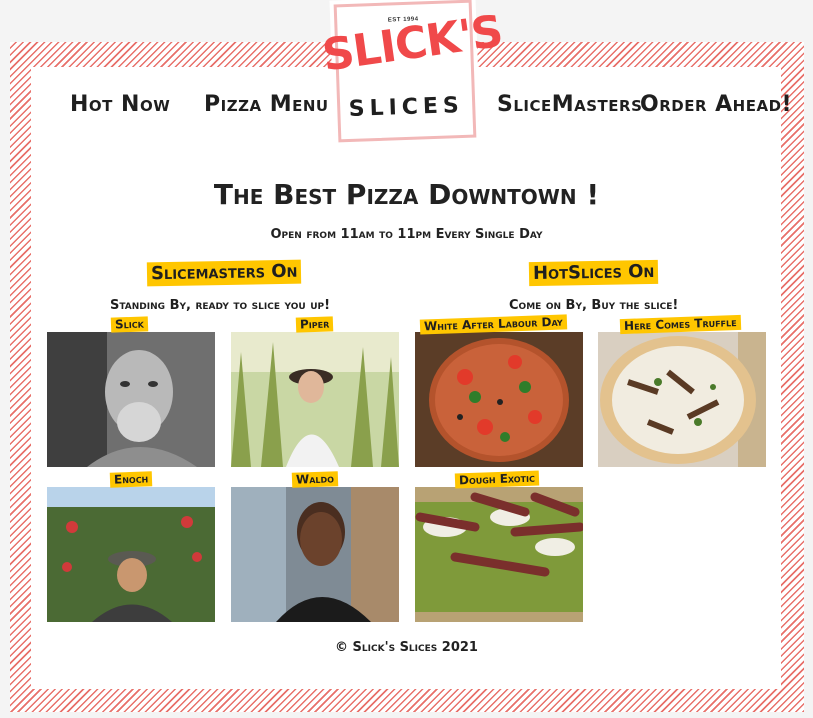 The image size is (813, 718). What do you see at coordinates (315, 479) in the screenshot?
I see `slicemaster-name-waldo: Waldo` at bounding box center [315, 479].